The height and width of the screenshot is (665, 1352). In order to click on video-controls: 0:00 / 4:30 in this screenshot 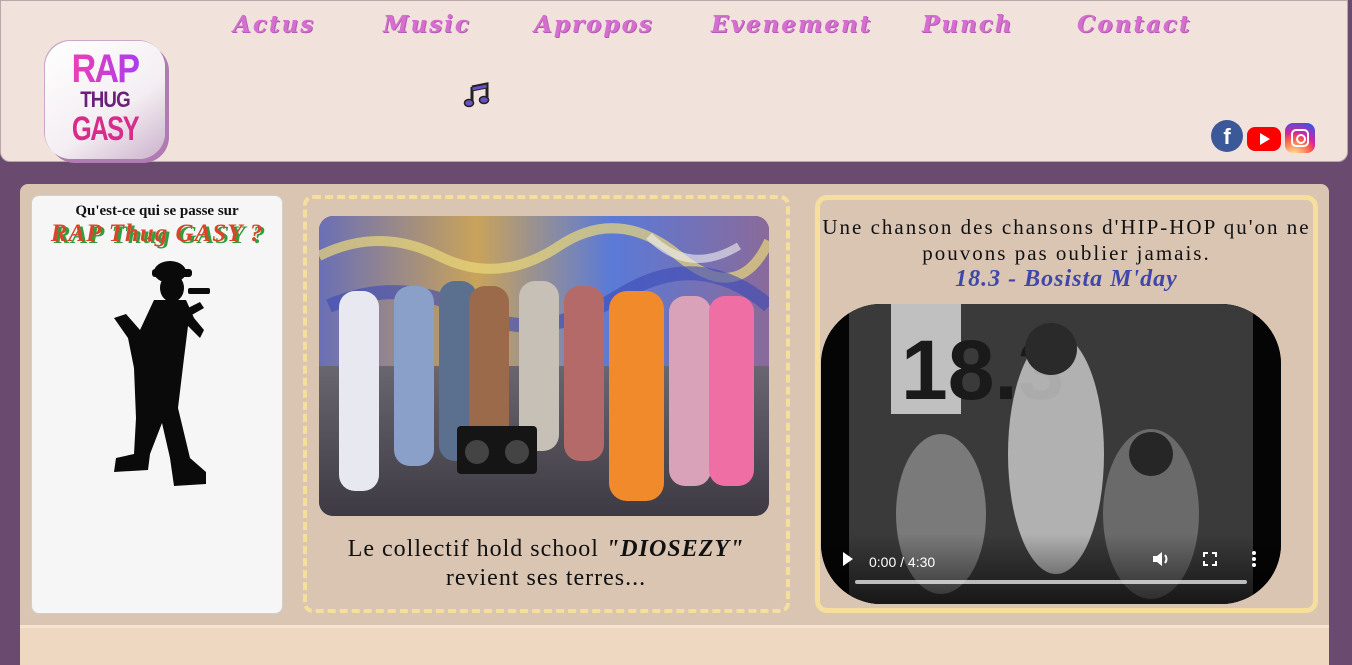, I will do `click(1051, 569)`.